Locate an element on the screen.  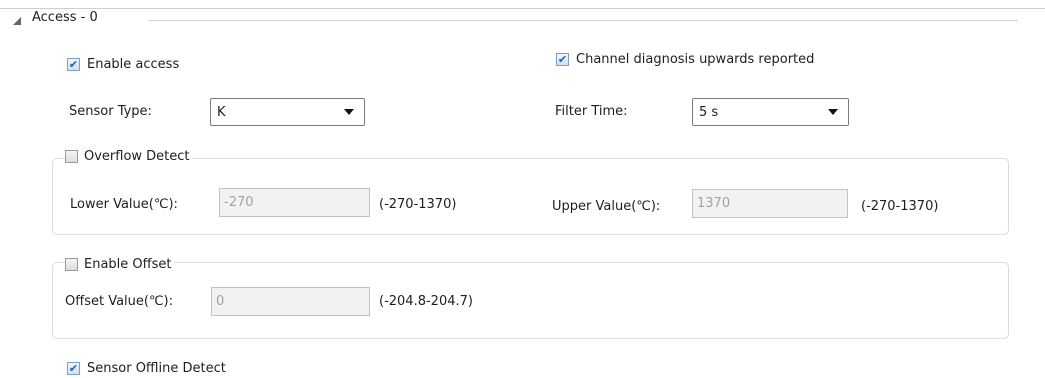
enable-access-label: Enable access is located at coordinates (133, 64).